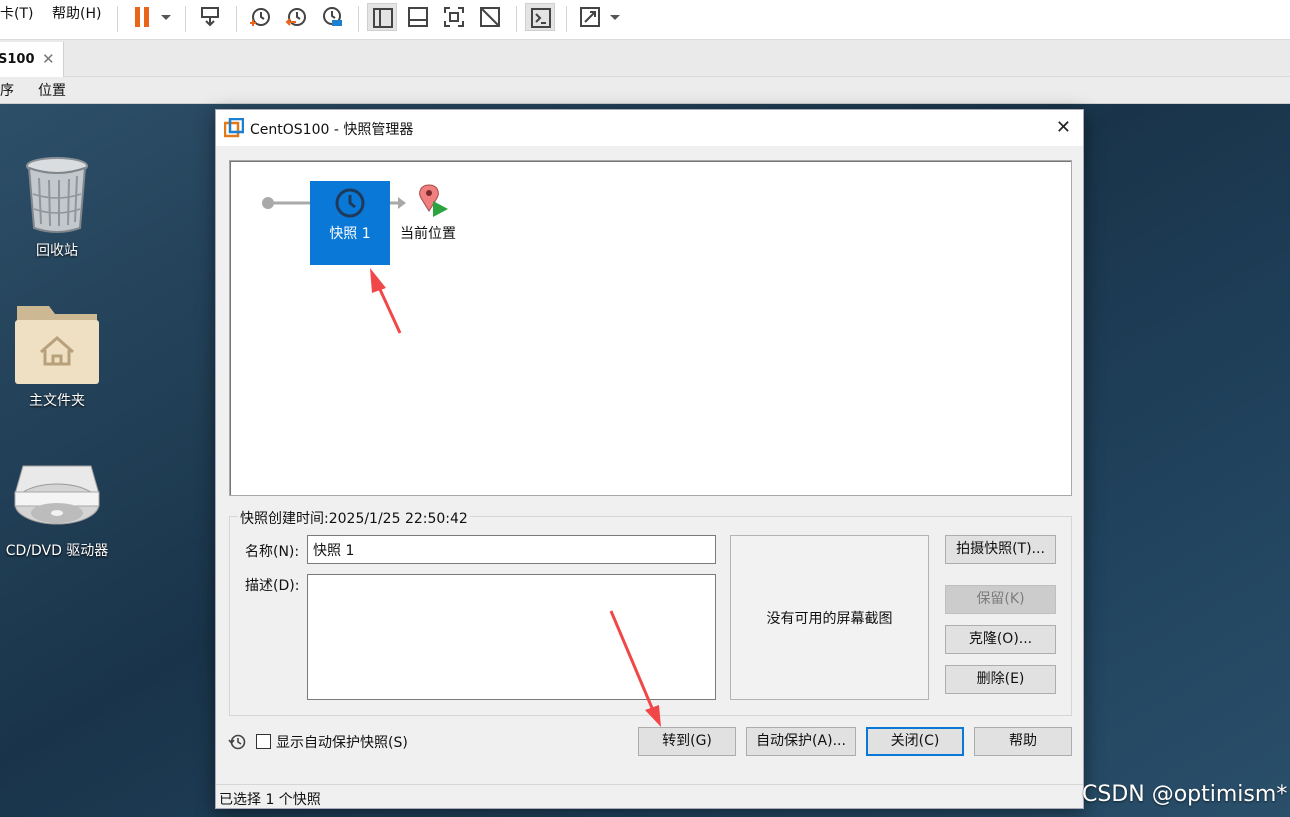  What do you see at coordinates (1000, 679) in the screenshot?
I see `delete-button: 删除(E)` at bounding box center [1000, 679].